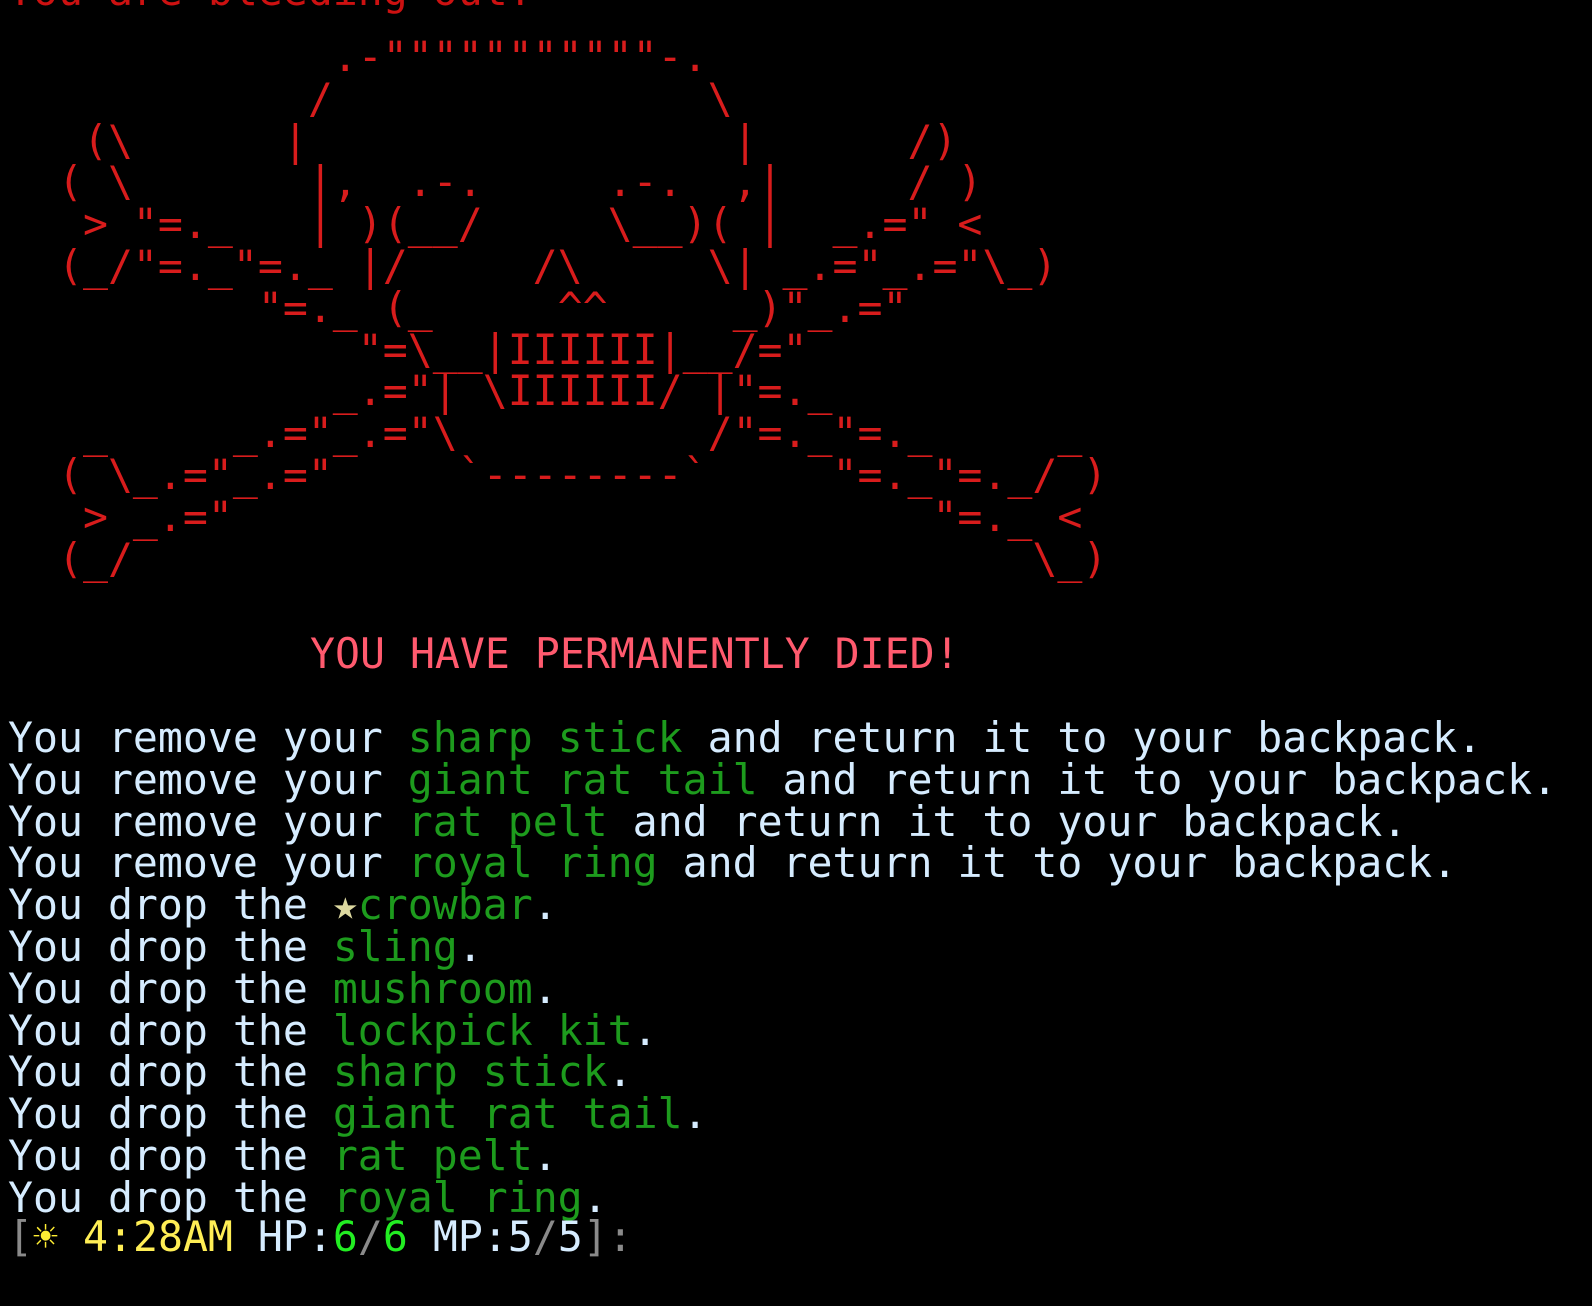  I want to click on log-text: and return it to your backpack., so click(1057, 863).